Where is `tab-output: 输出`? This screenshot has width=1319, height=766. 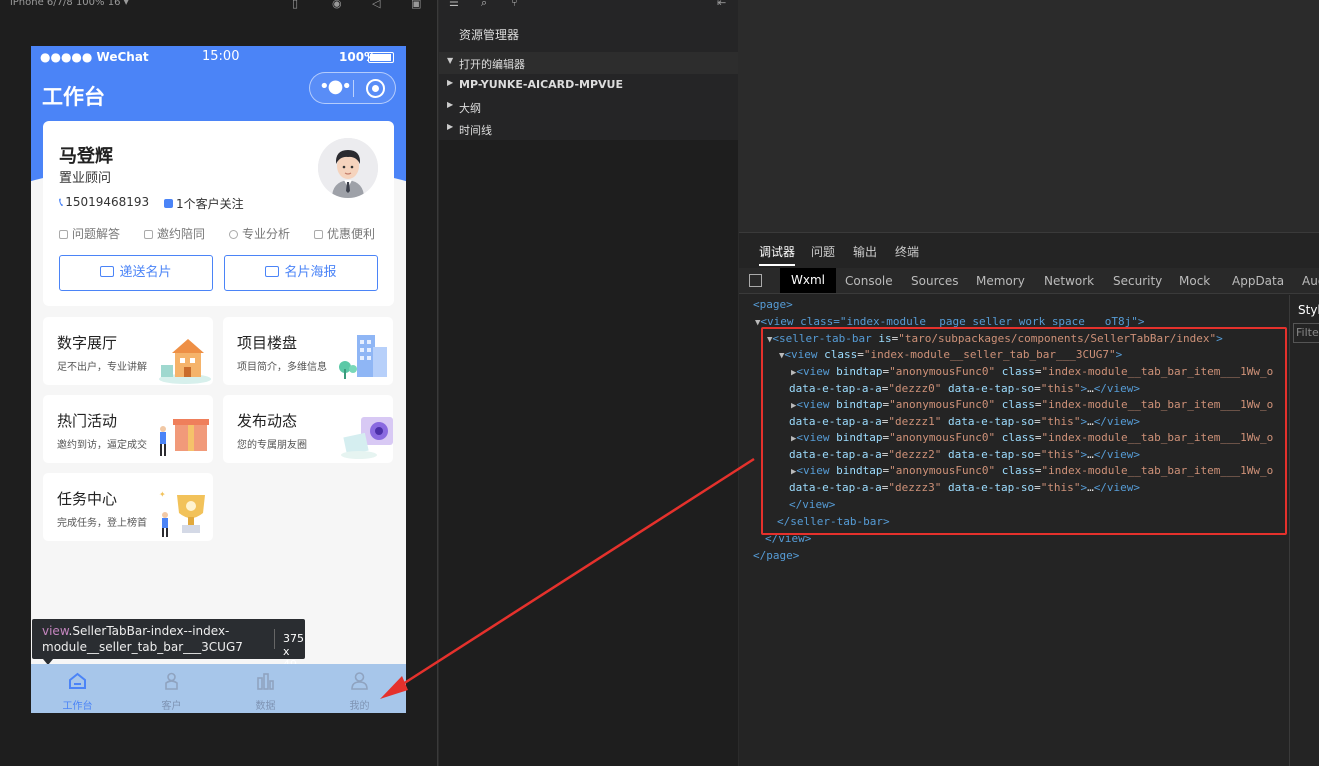
tab-output: 输出 is located at coordinates (865, 251).